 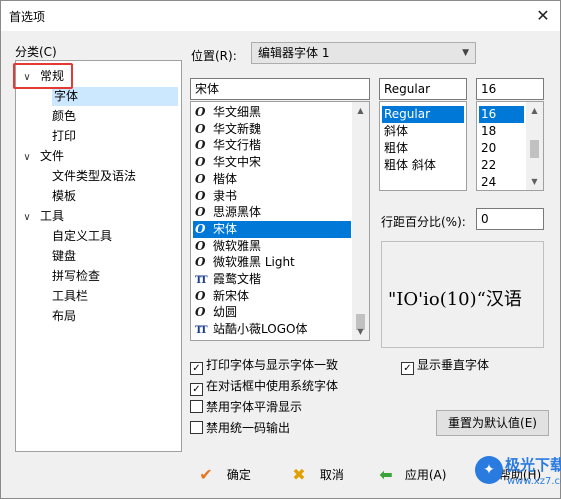 I want to click on disable-smoothing-label: 禁用字体平滑显示, so click(x=254, y=407).